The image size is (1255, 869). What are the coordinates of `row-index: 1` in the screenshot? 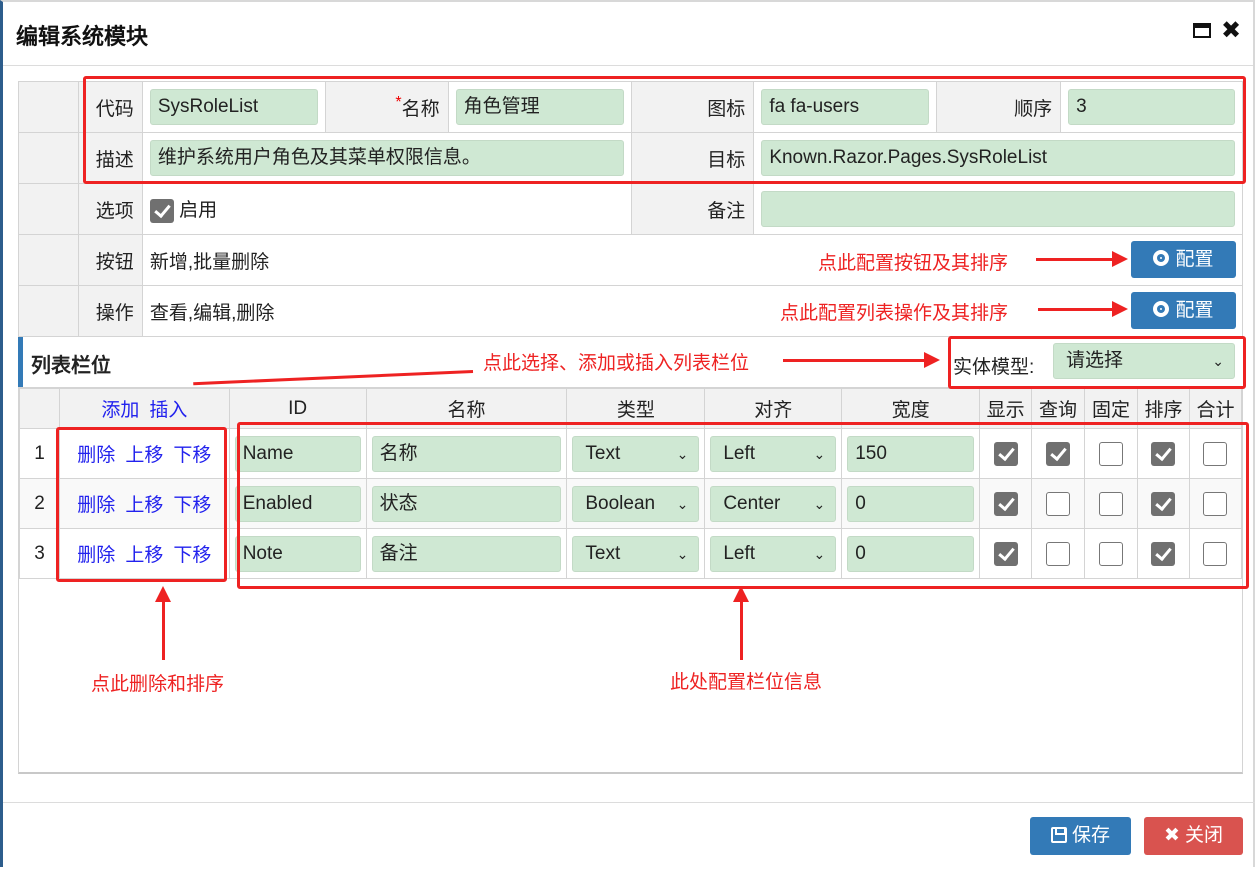 It's located at (39, 453).